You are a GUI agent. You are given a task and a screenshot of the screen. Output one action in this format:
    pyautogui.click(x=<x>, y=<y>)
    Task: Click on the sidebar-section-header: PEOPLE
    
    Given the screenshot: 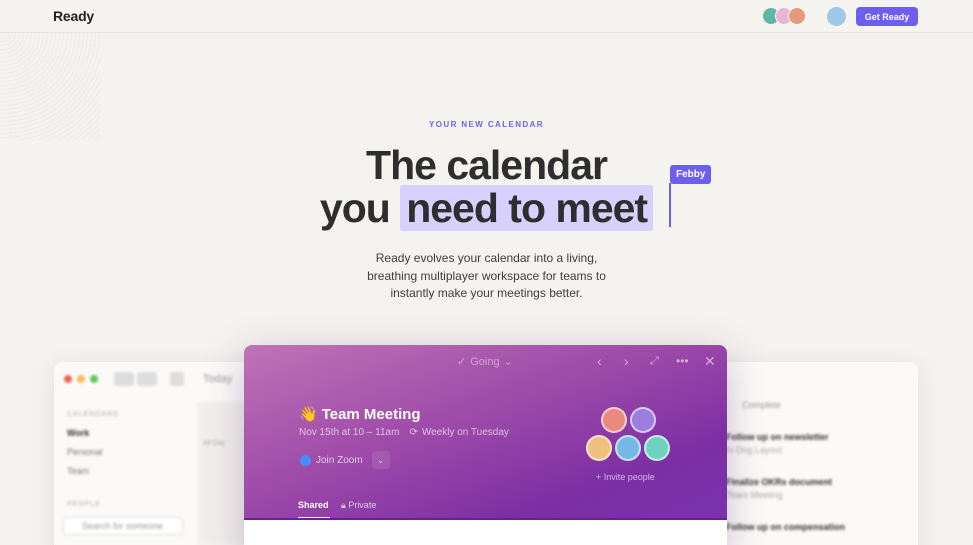 What is the action you would take?
    pyautogui.click(x=84, y=504)
    